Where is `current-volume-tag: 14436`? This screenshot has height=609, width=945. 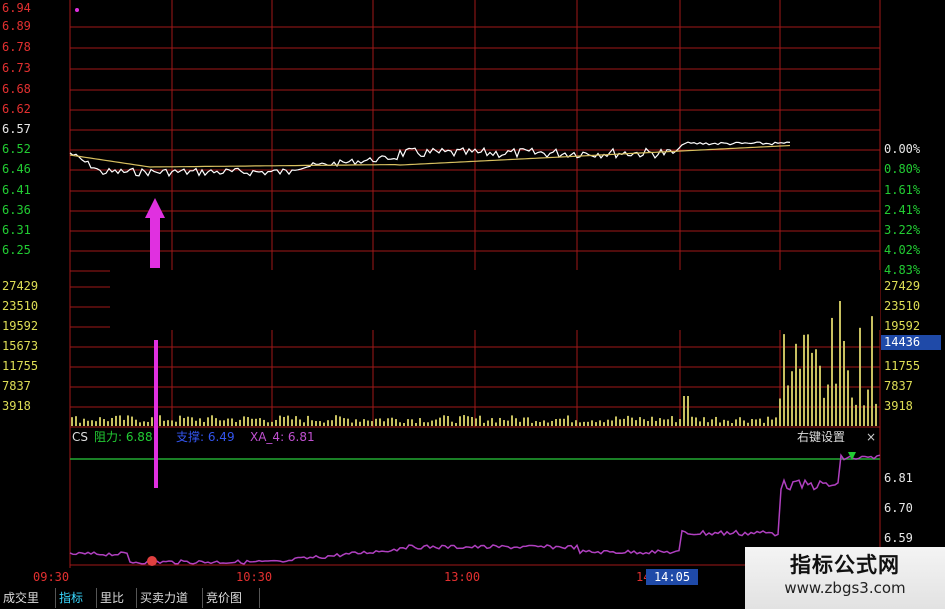
current-volume-tag: 14436 is located at coordinates (911, 342).